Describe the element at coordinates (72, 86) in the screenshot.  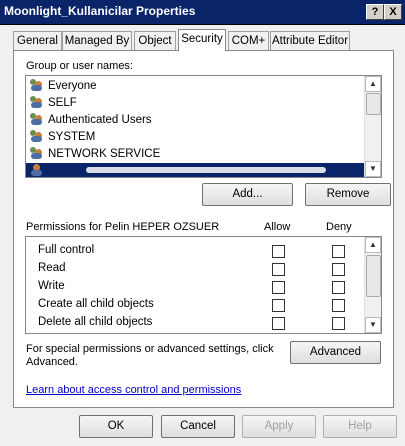
I see `user-name: Everyone` at that location.